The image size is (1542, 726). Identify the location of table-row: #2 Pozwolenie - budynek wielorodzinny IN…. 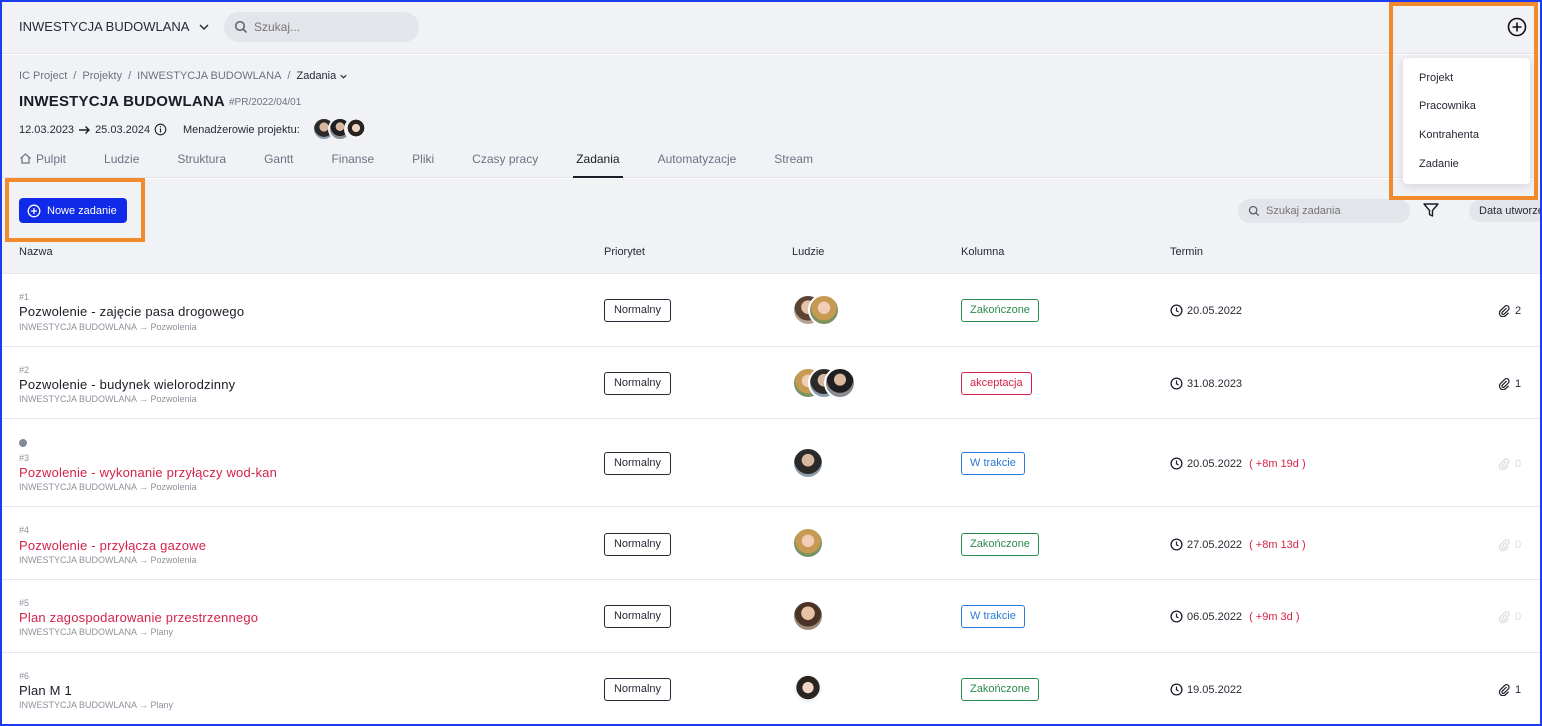
(771, 382).